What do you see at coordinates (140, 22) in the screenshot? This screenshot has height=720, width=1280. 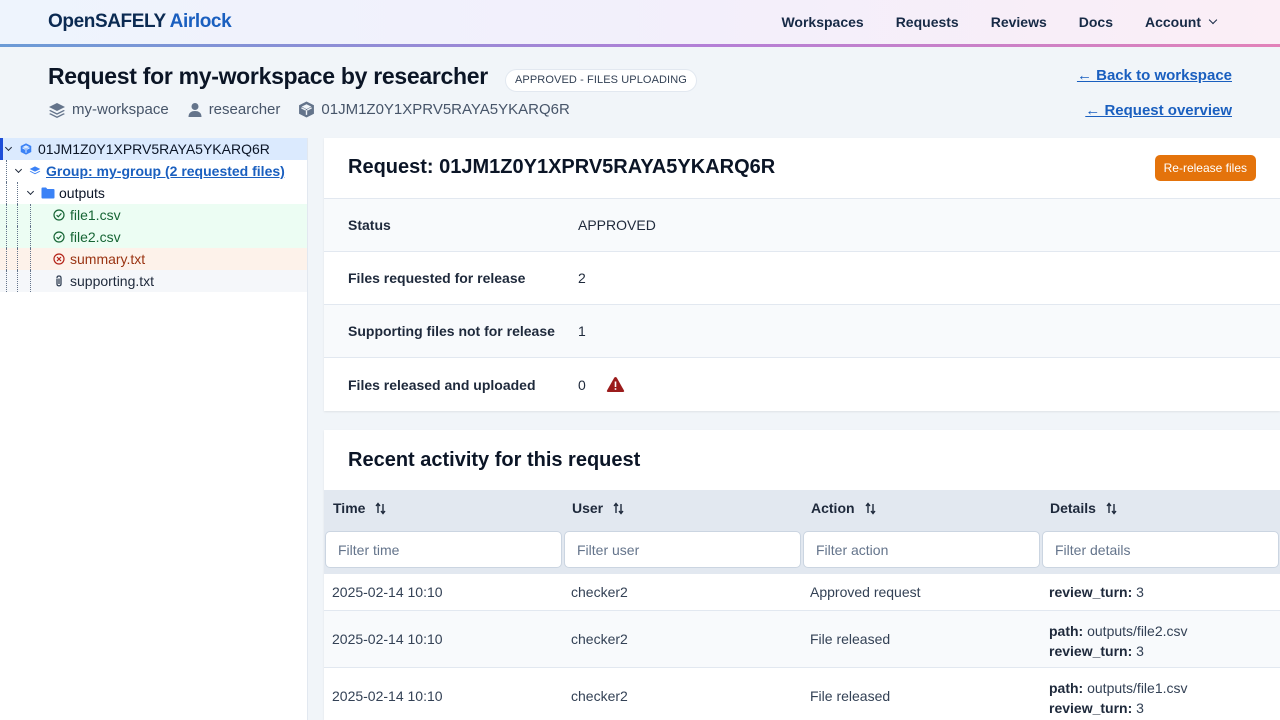 I see `brand-logo: OpenSAFELY Airlock` at bounding box center [140, 22].